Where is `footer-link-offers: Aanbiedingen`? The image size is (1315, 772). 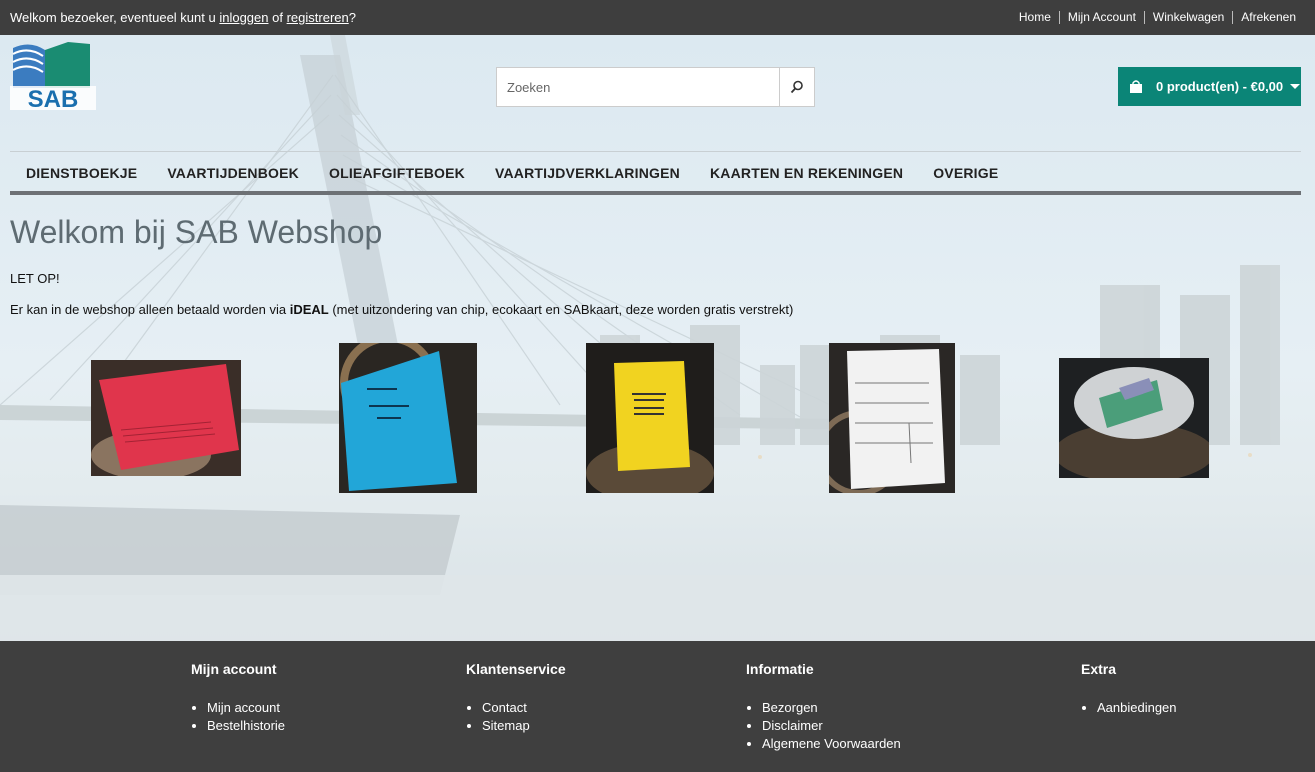
footer-link-offers: Aanbiedingen is located at coordinates (1137, 707).